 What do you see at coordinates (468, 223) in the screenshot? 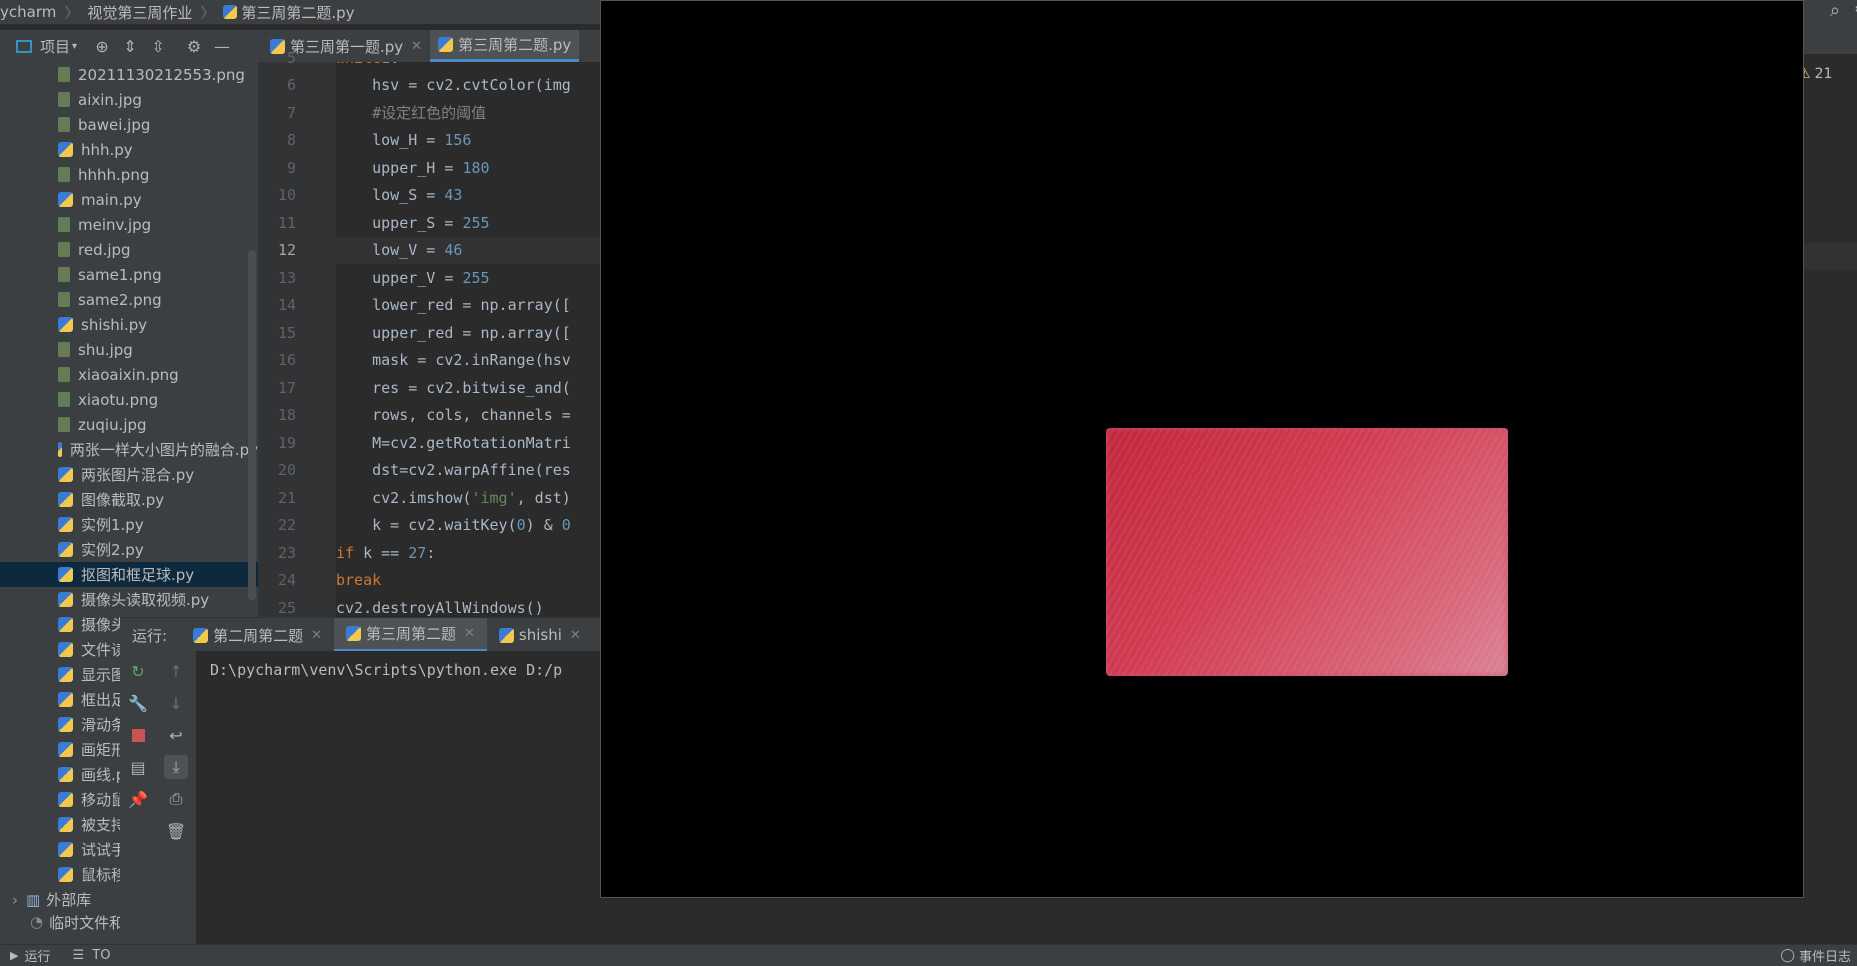
I see `code-line: upper_S = 255` at bounding box center [468, 223].